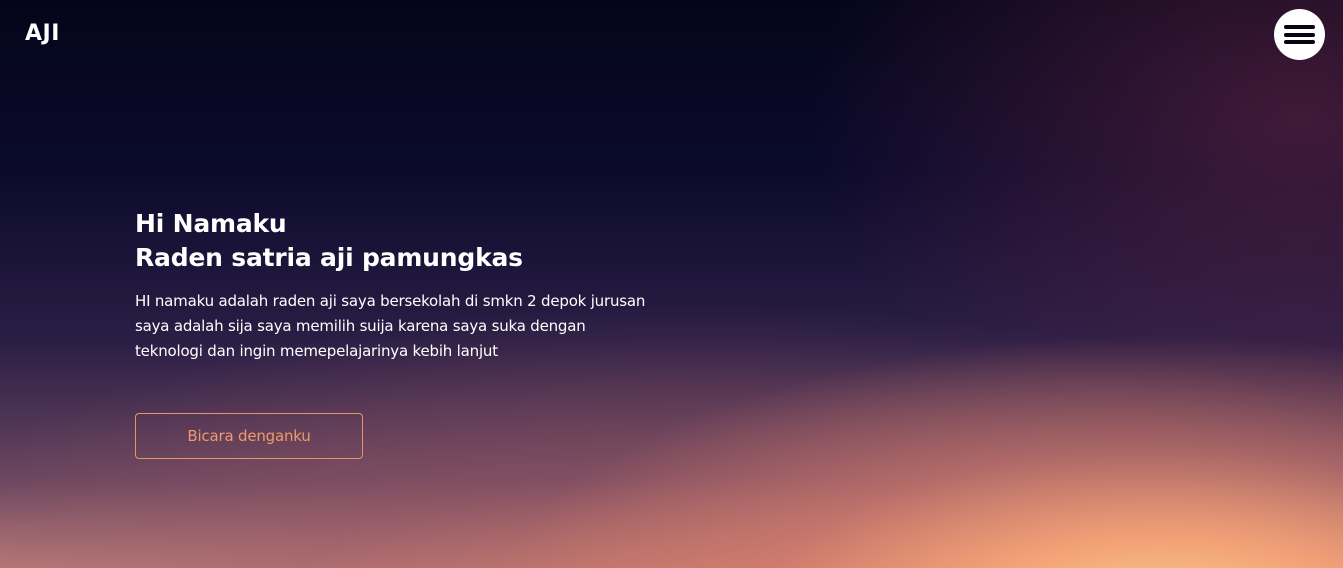 This screenshot has height=568, width=1343. I want to click on menu-bar-middle, so click(1299, 34).